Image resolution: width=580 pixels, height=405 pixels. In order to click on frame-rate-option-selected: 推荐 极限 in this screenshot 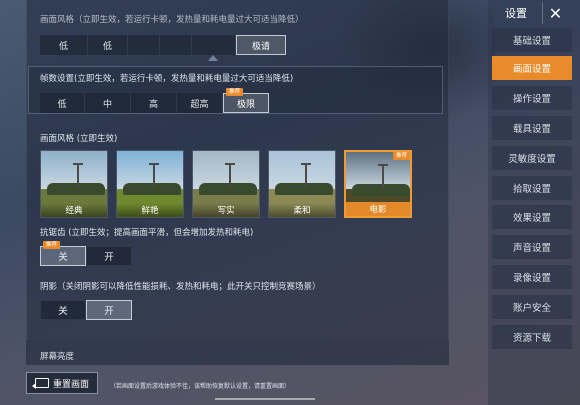, I will do `click(246, 100)`.